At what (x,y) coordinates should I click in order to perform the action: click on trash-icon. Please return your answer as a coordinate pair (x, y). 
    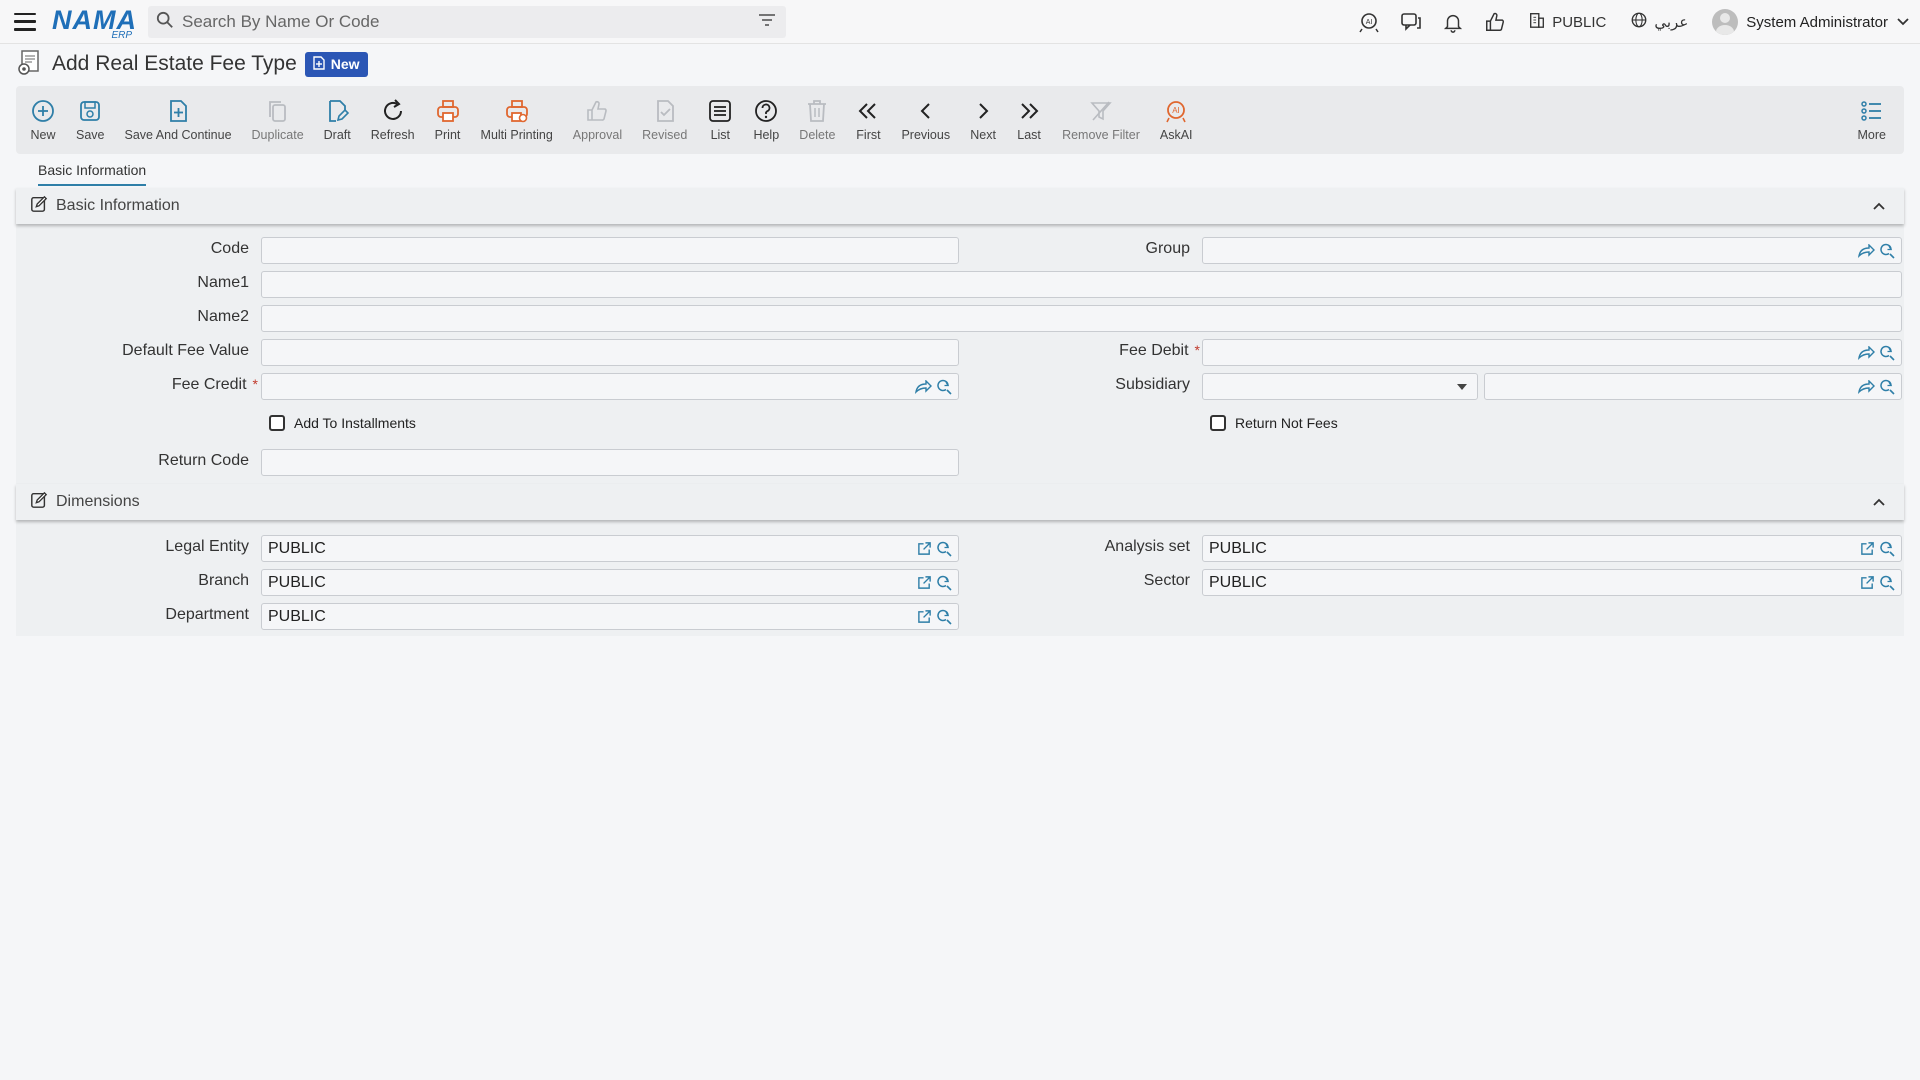
    Looking at the image, I should click on (817, 111).